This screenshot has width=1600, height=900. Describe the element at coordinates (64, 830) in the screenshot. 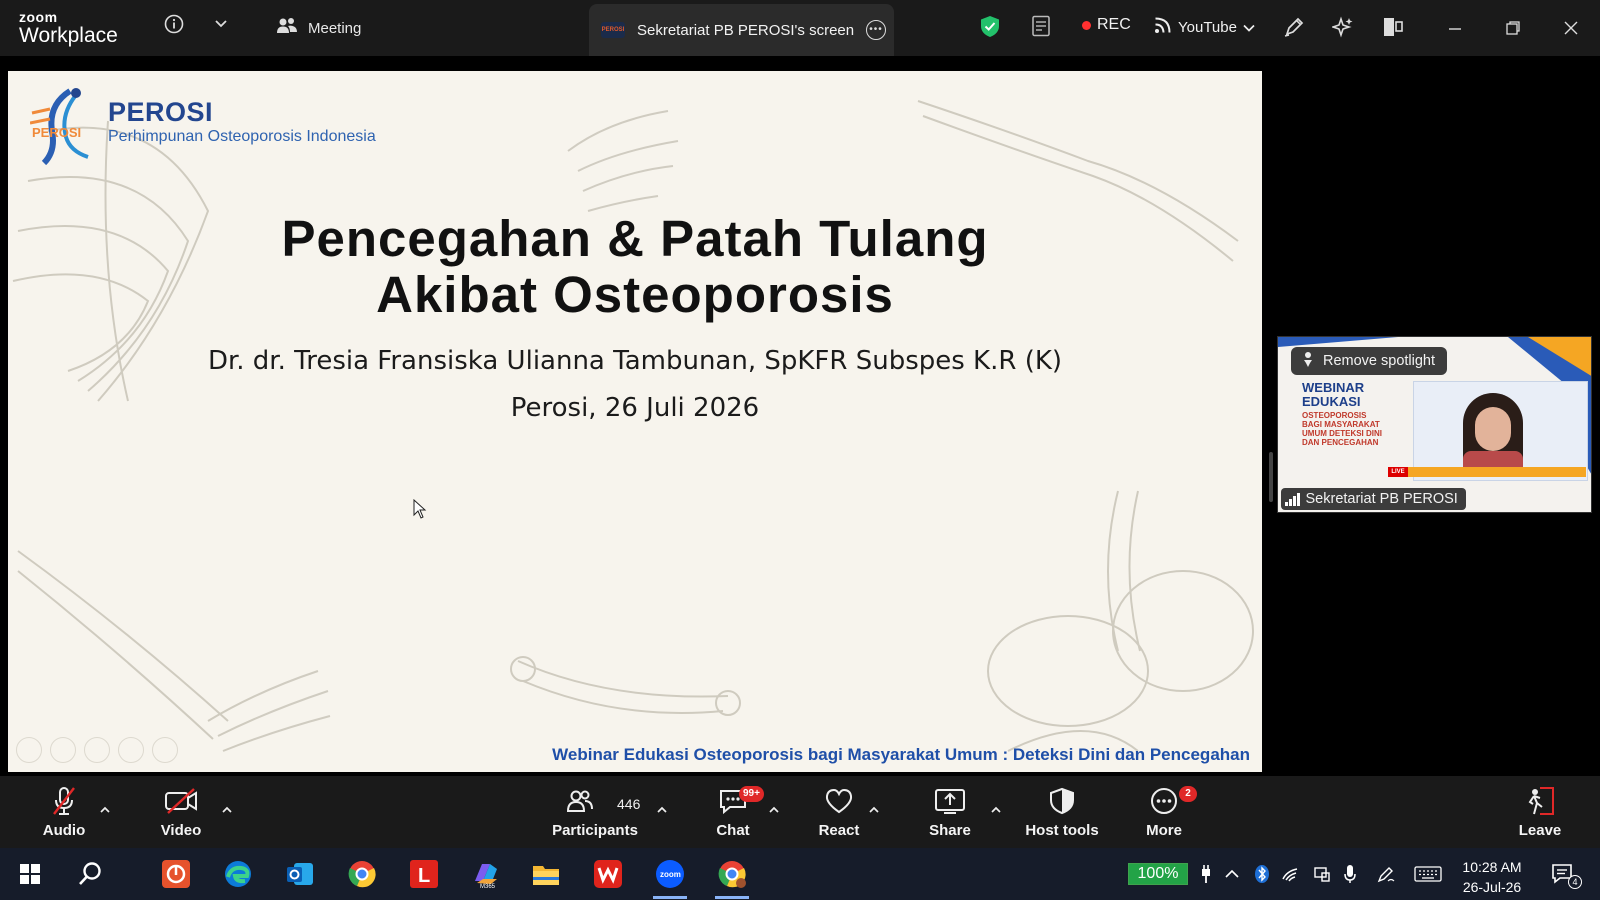

I see `audio-label: Audio` at that location.